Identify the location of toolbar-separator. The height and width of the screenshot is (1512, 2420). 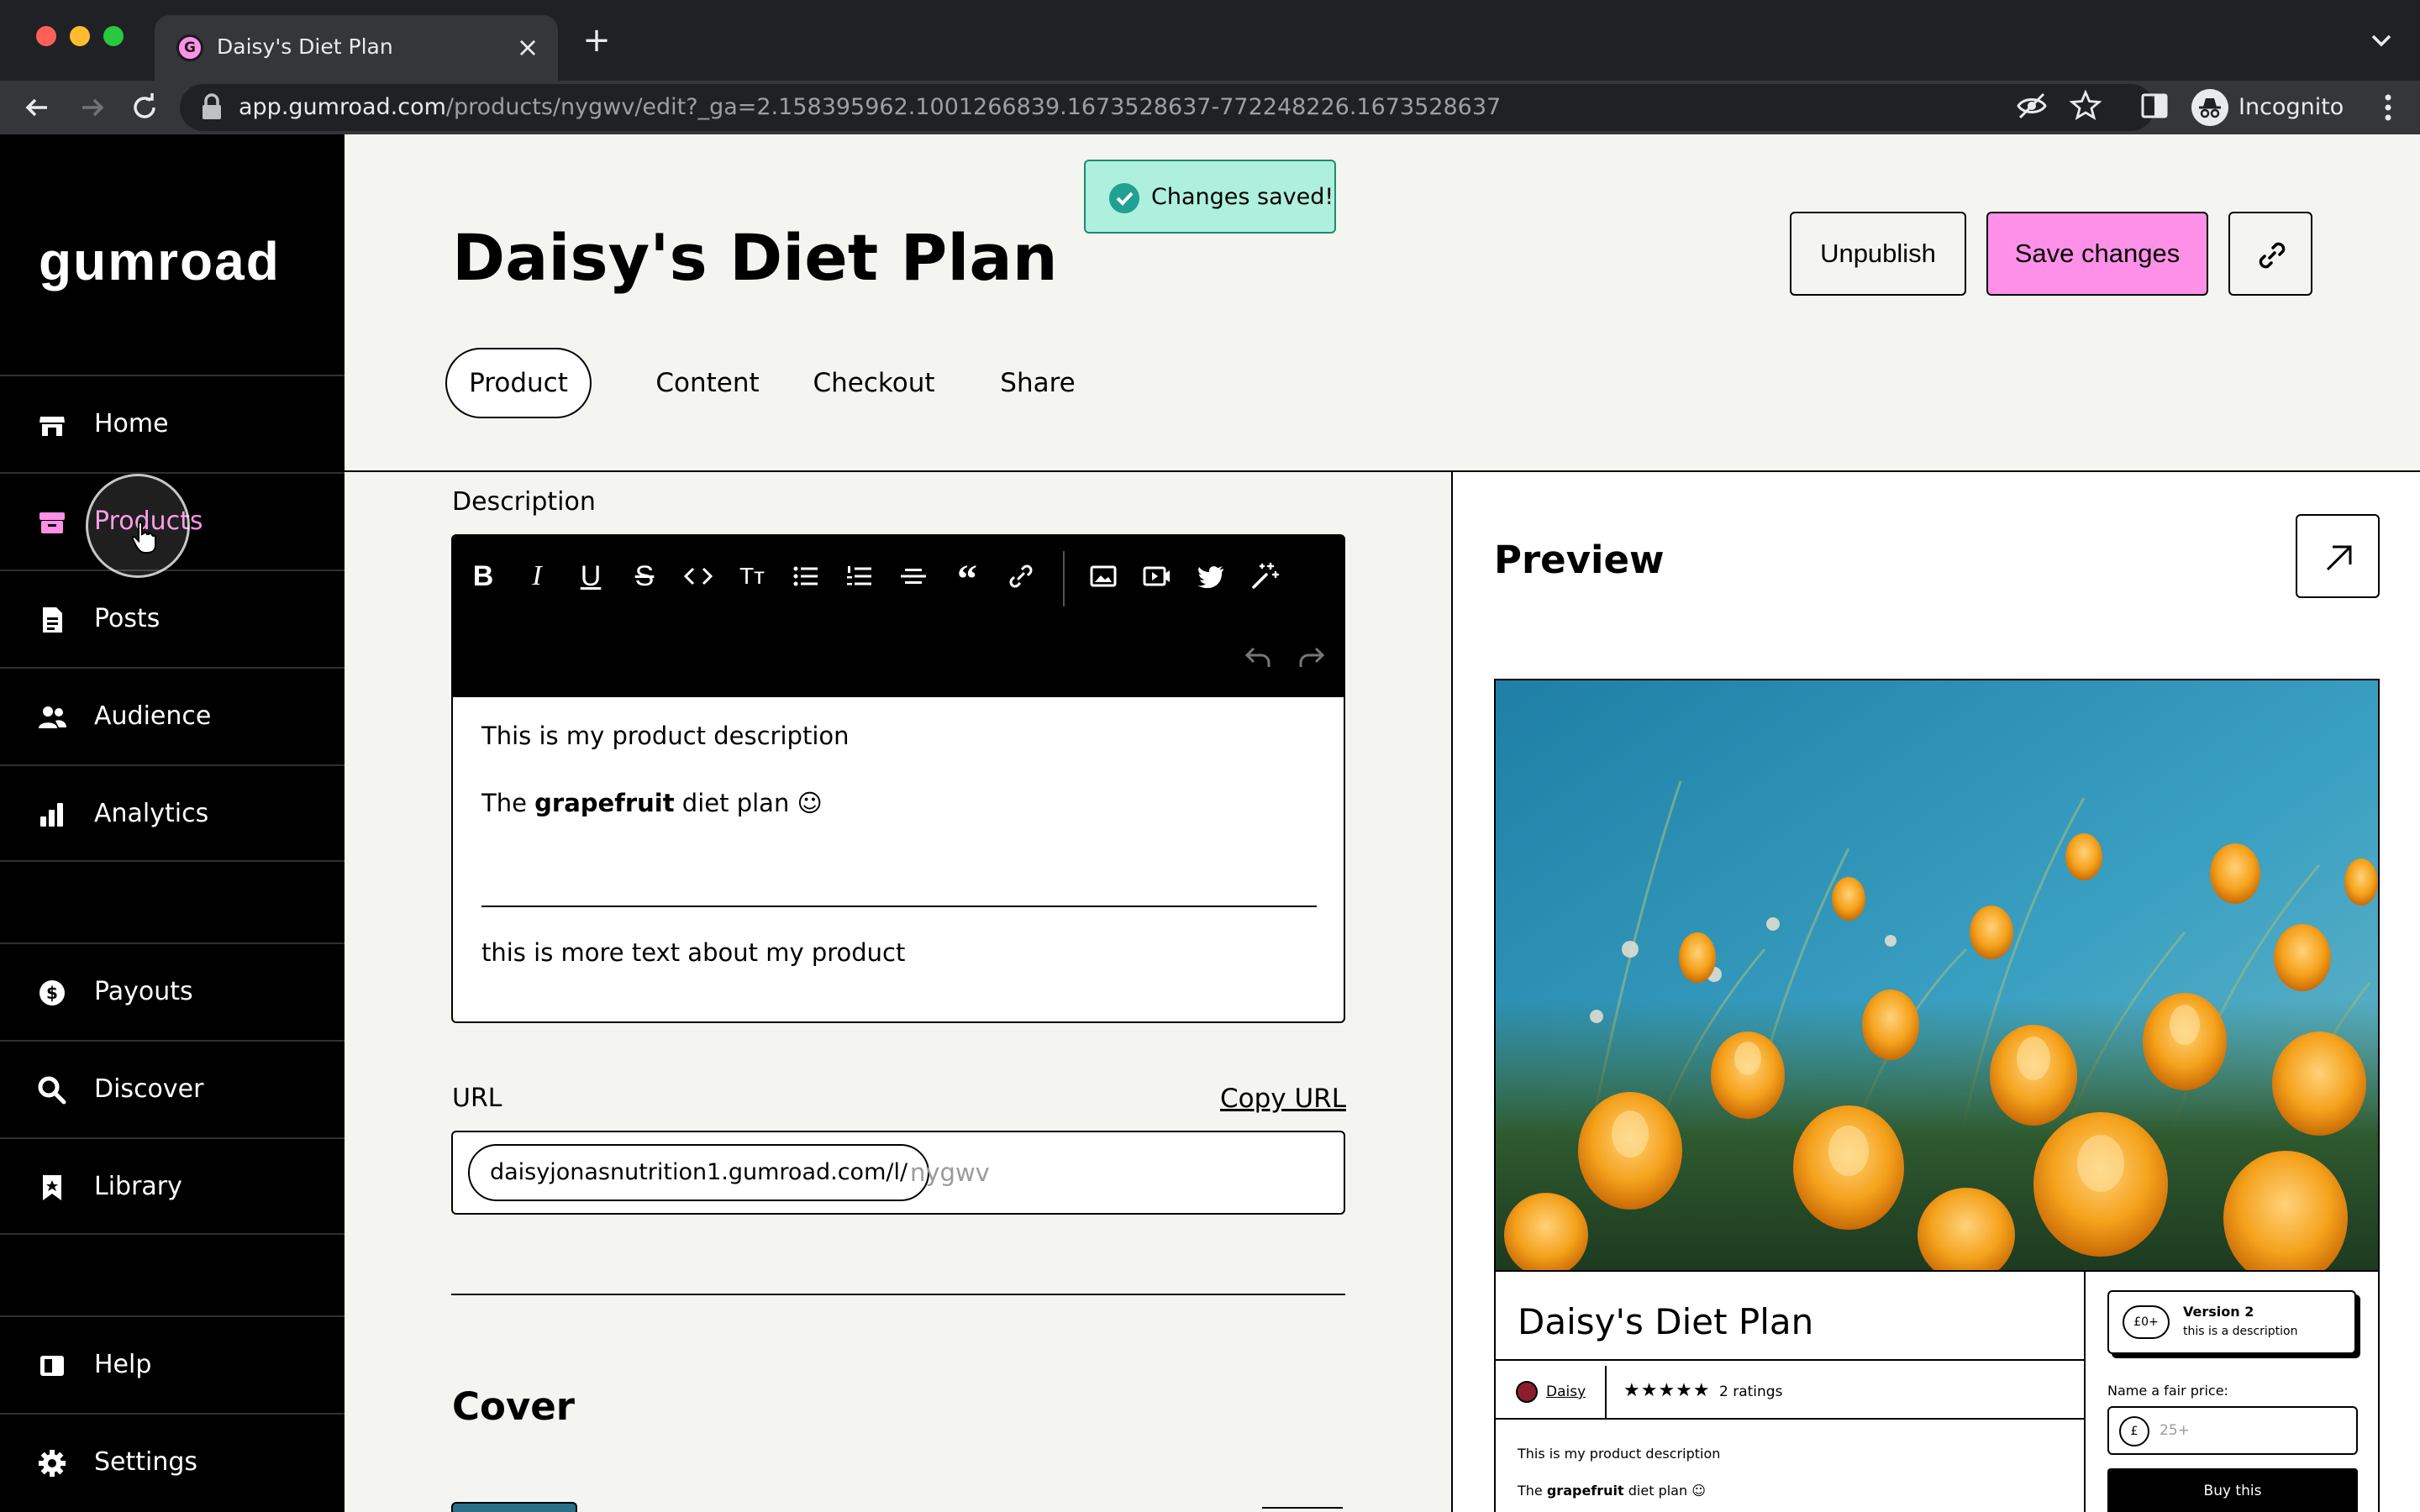
(1064, 578).